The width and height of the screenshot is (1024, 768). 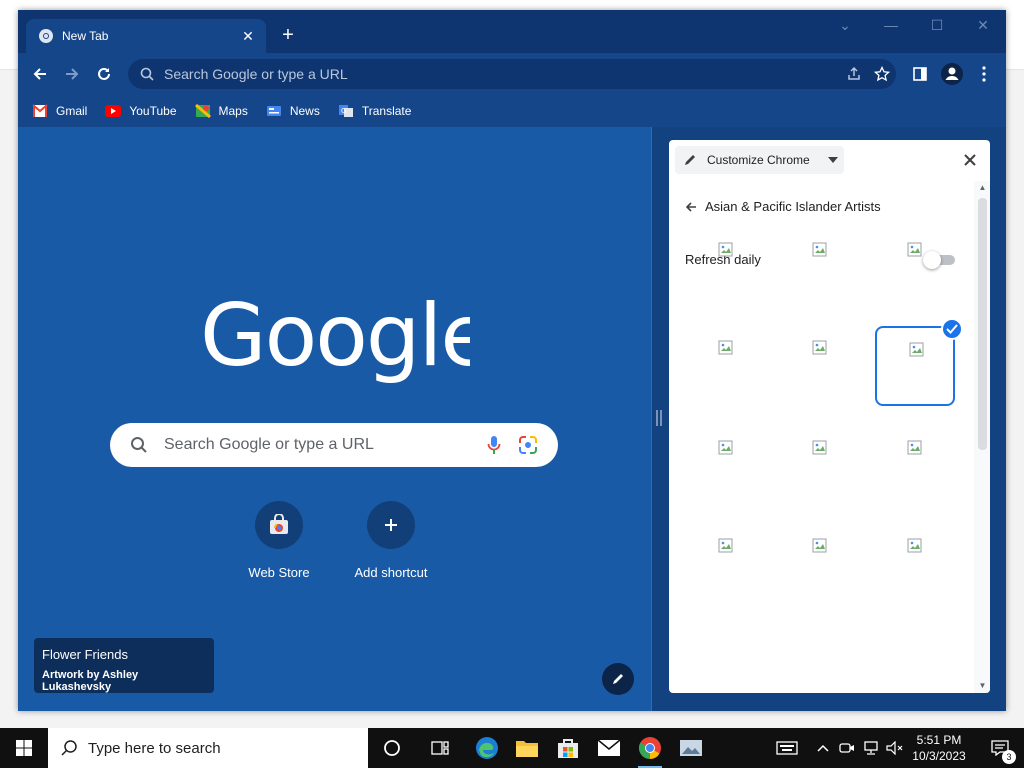 What do you see at coordinates (1000, 748) in the screenshot?
I see `notification-center-icon: 3` at bounding box center [1000, 748].